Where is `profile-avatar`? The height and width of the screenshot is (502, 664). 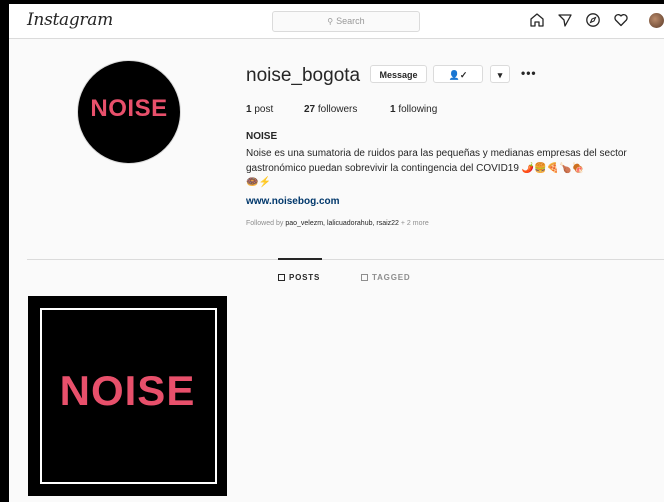
profile-avatar is located at coordinates (656, 20).